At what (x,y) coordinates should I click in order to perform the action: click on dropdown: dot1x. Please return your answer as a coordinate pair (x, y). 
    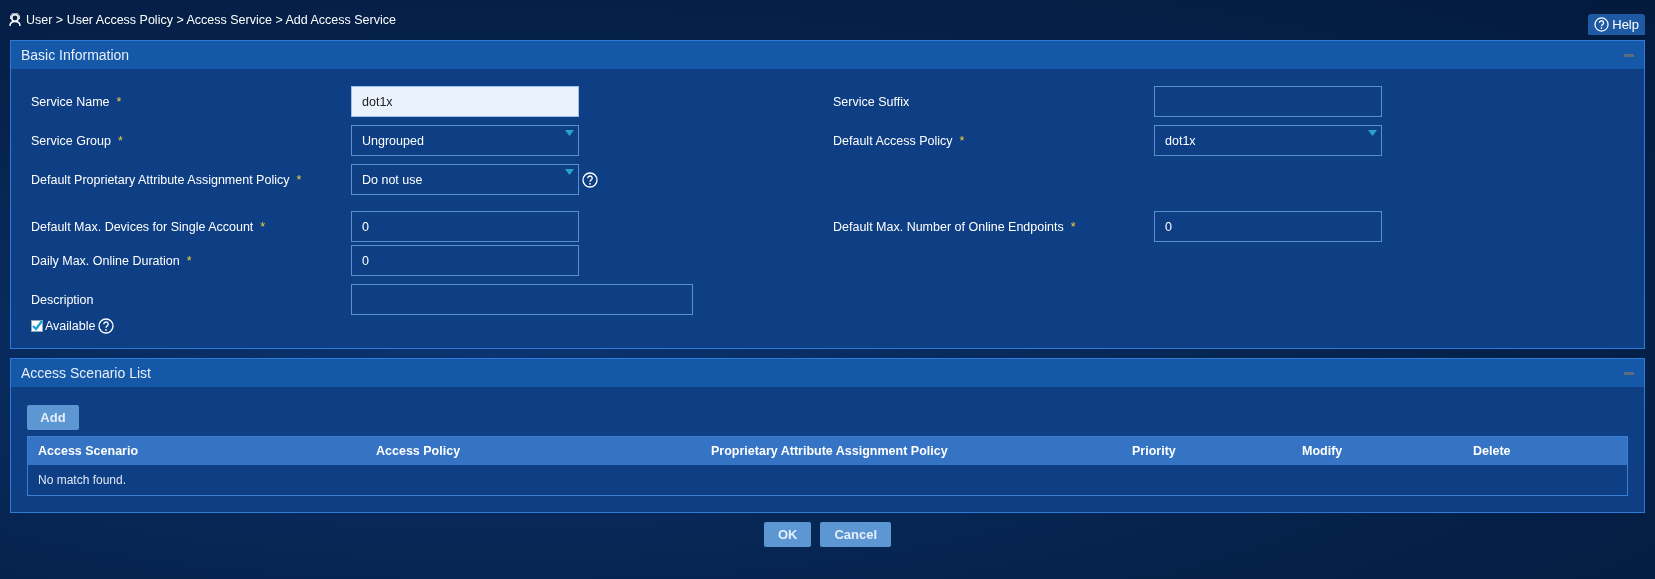
    Looking at the image, I should click on (1268, 140).